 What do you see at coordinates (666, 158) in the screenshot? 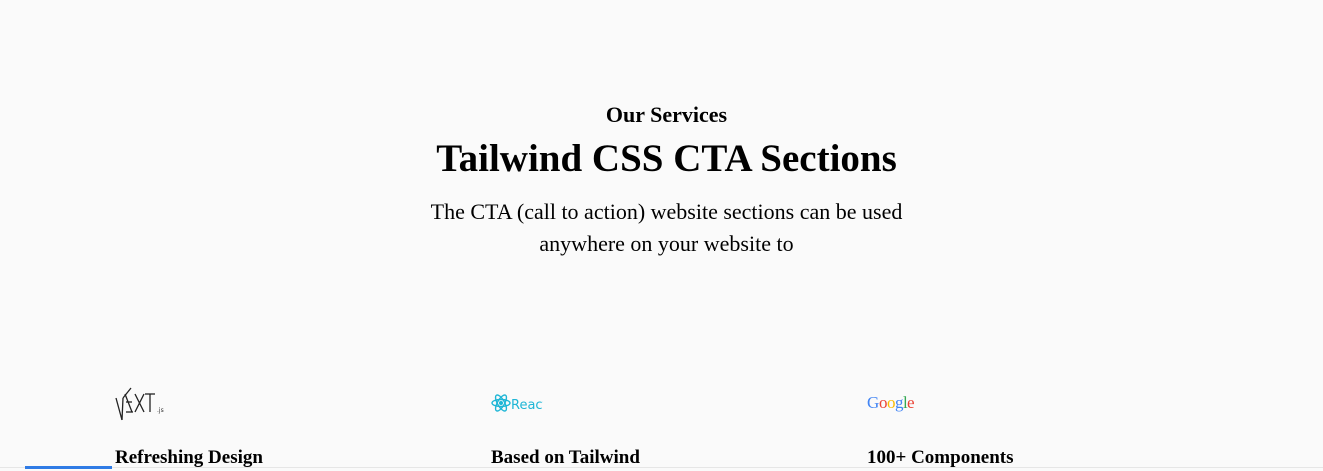
I see `page-title: Tailwind CSS CTA Sections` at bounding box center [666, 158].